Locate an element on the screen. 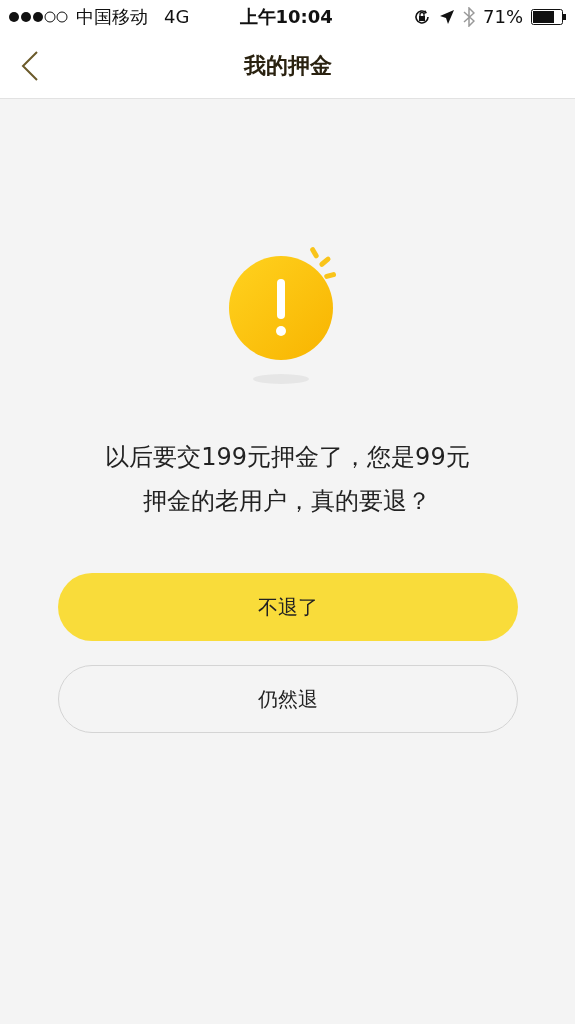  back-button is located at coordinates (30, 66).